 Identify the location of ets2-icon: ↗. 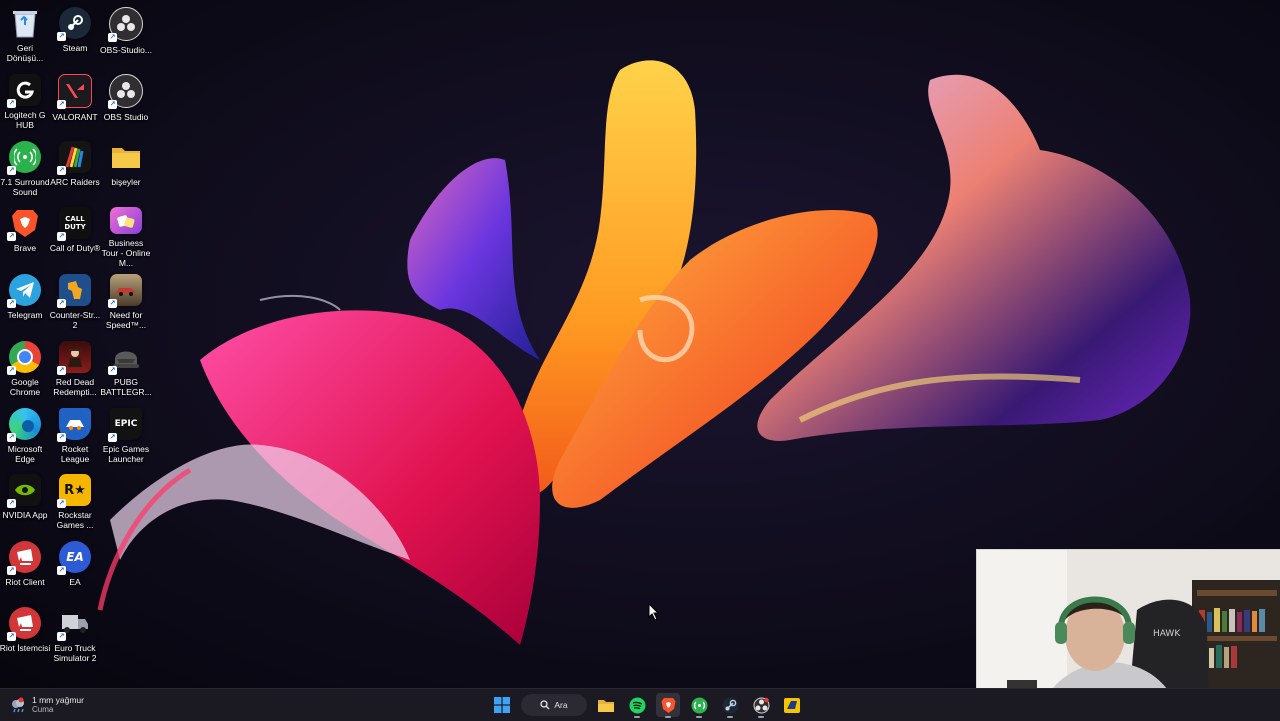
(74, 624).